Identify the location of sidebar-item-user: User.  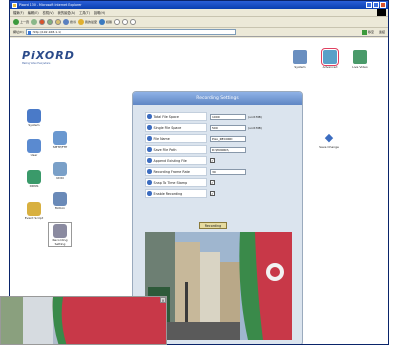
(34, 148).